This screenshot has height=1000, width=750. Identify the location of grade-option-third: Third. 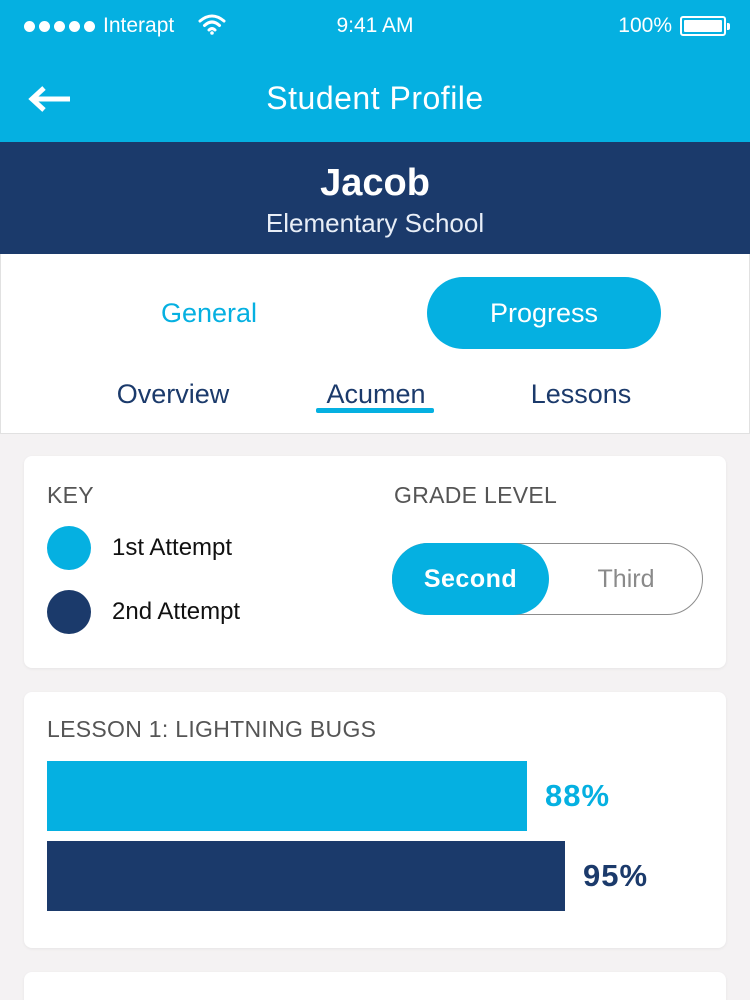
(626, 579).